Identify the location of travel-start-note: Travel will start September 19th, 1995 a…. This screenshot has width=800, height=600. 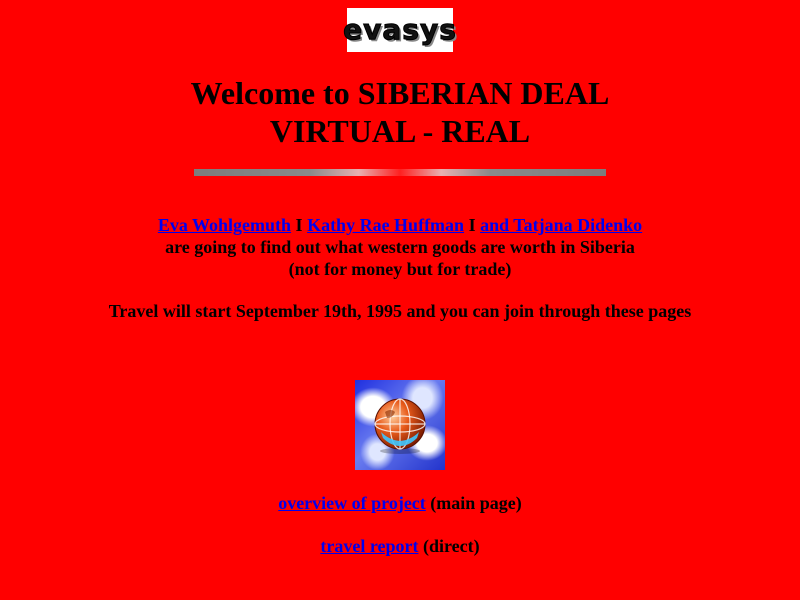
(400, 311).